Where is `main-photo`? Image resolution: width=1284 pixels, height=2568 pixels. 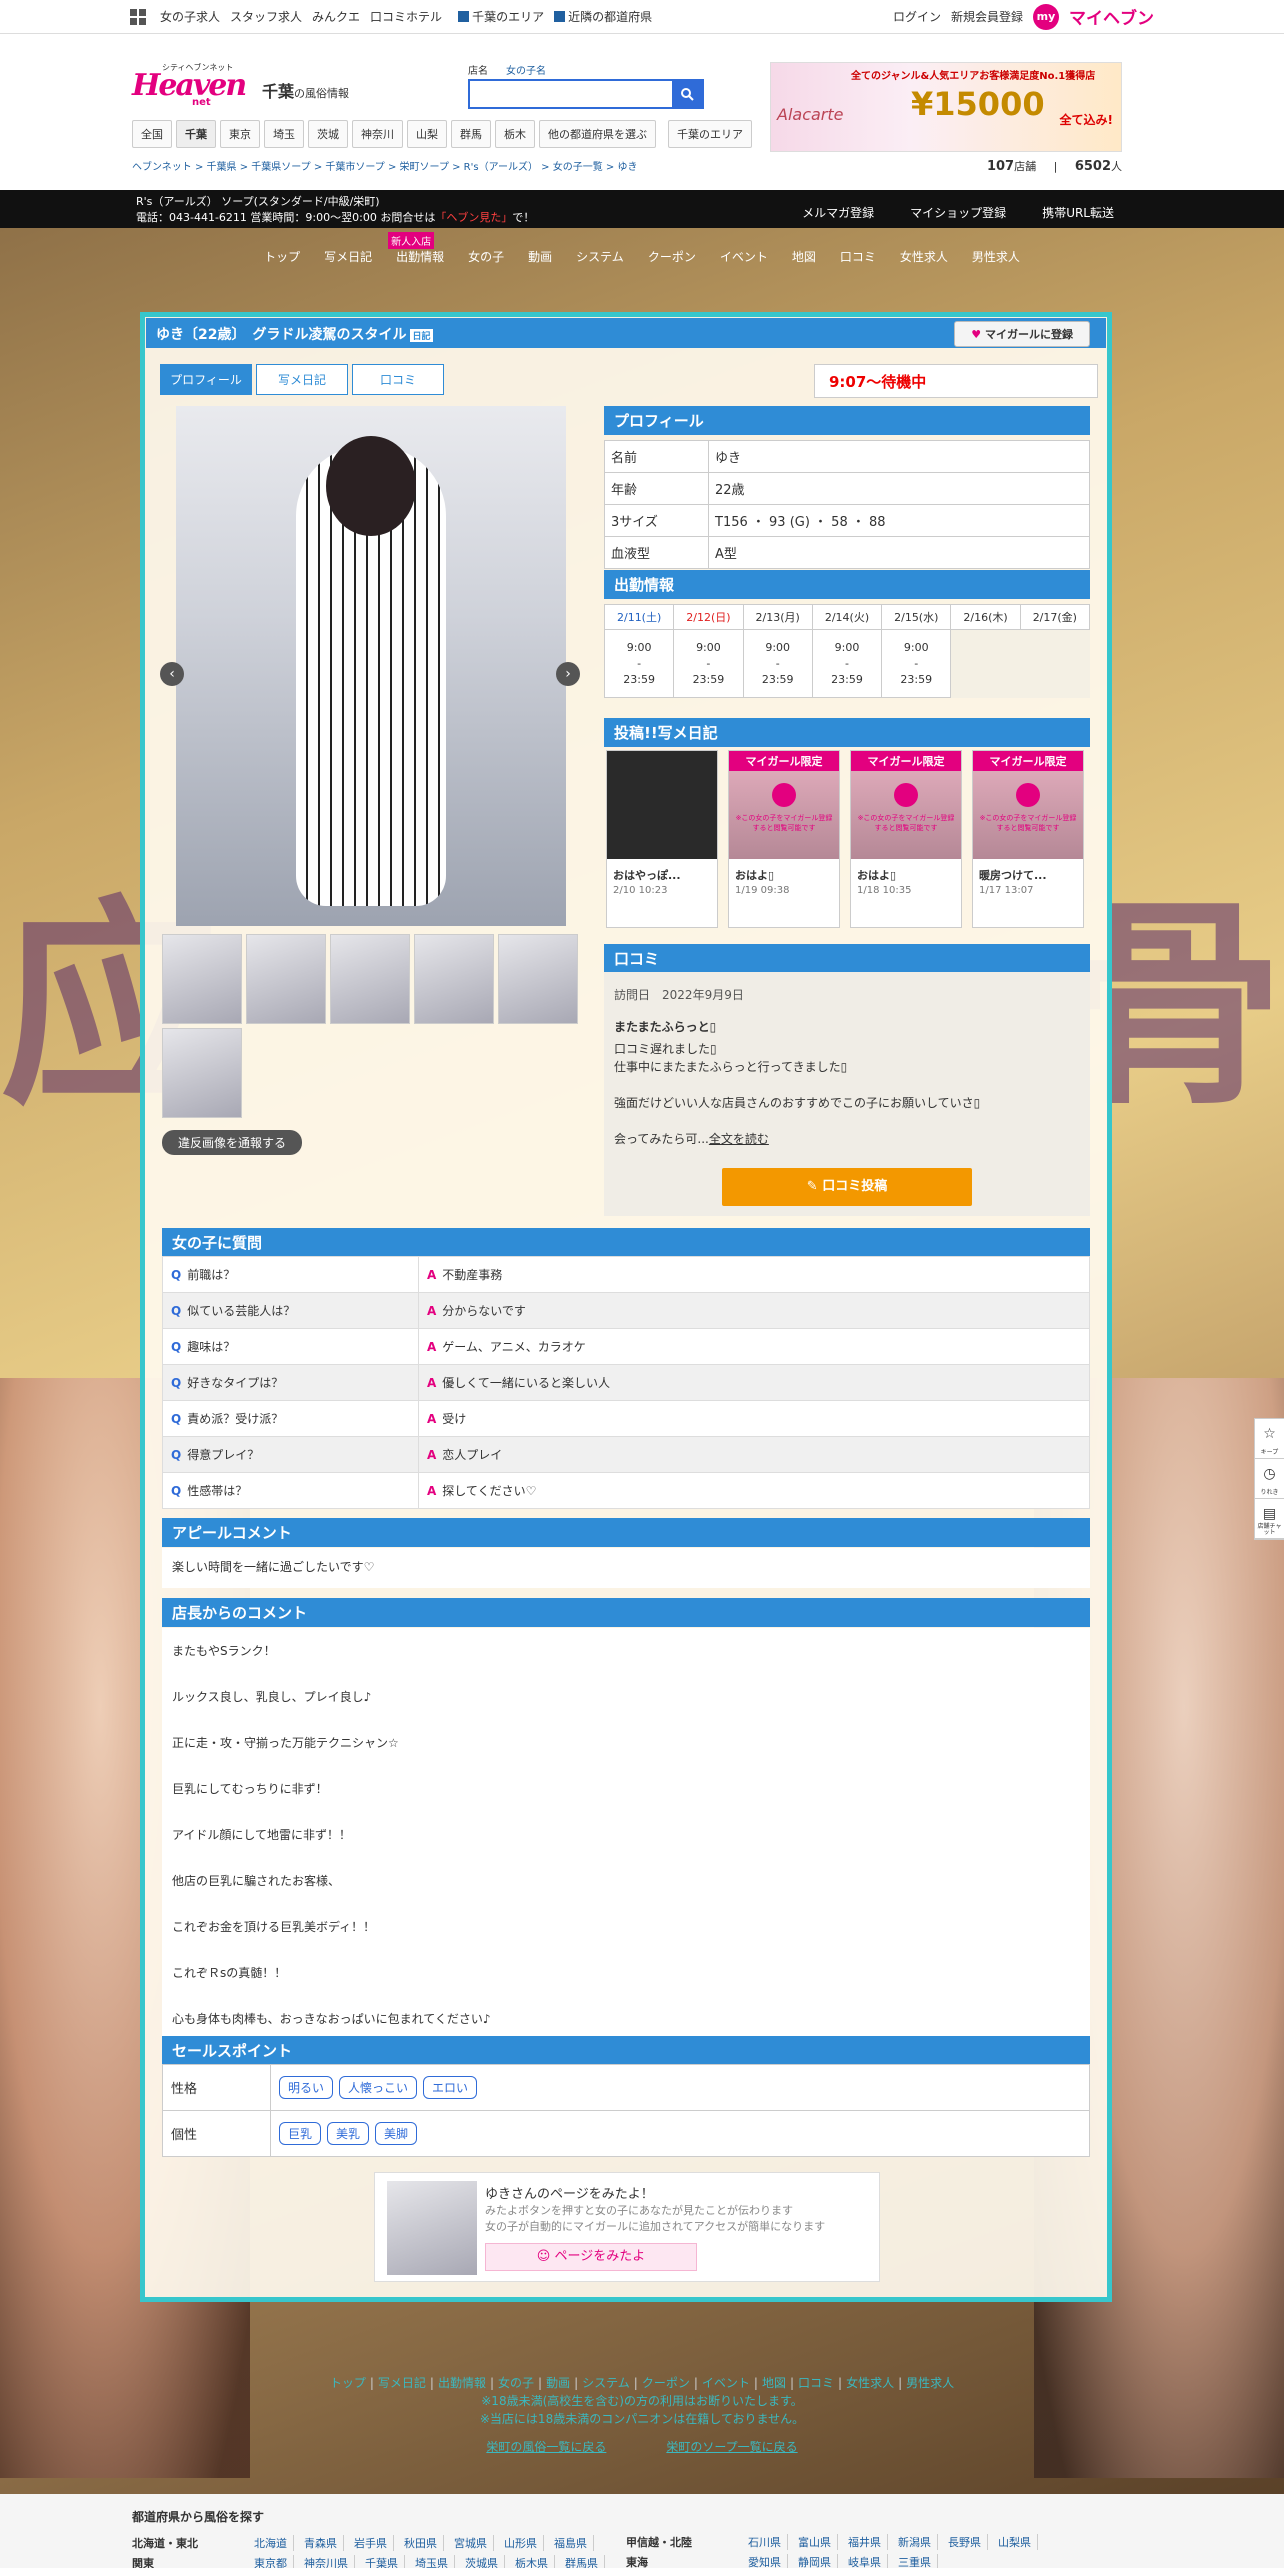 main-photo is located at coordinates (371, 666).